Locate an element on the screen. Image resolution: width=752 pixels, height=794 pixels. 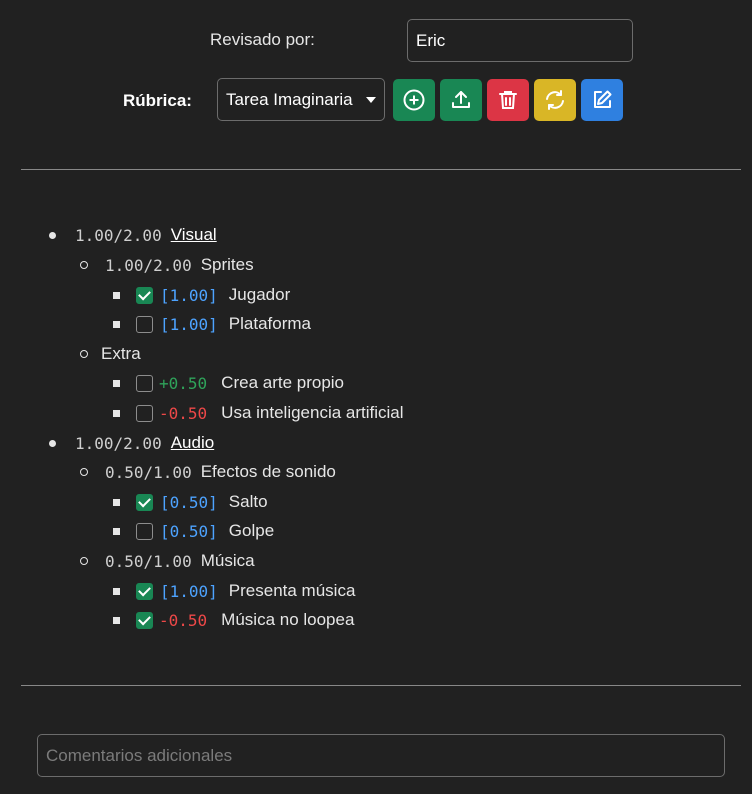
category-visual: 1.00/2.00 Visual is located at coordinates (133, 235).